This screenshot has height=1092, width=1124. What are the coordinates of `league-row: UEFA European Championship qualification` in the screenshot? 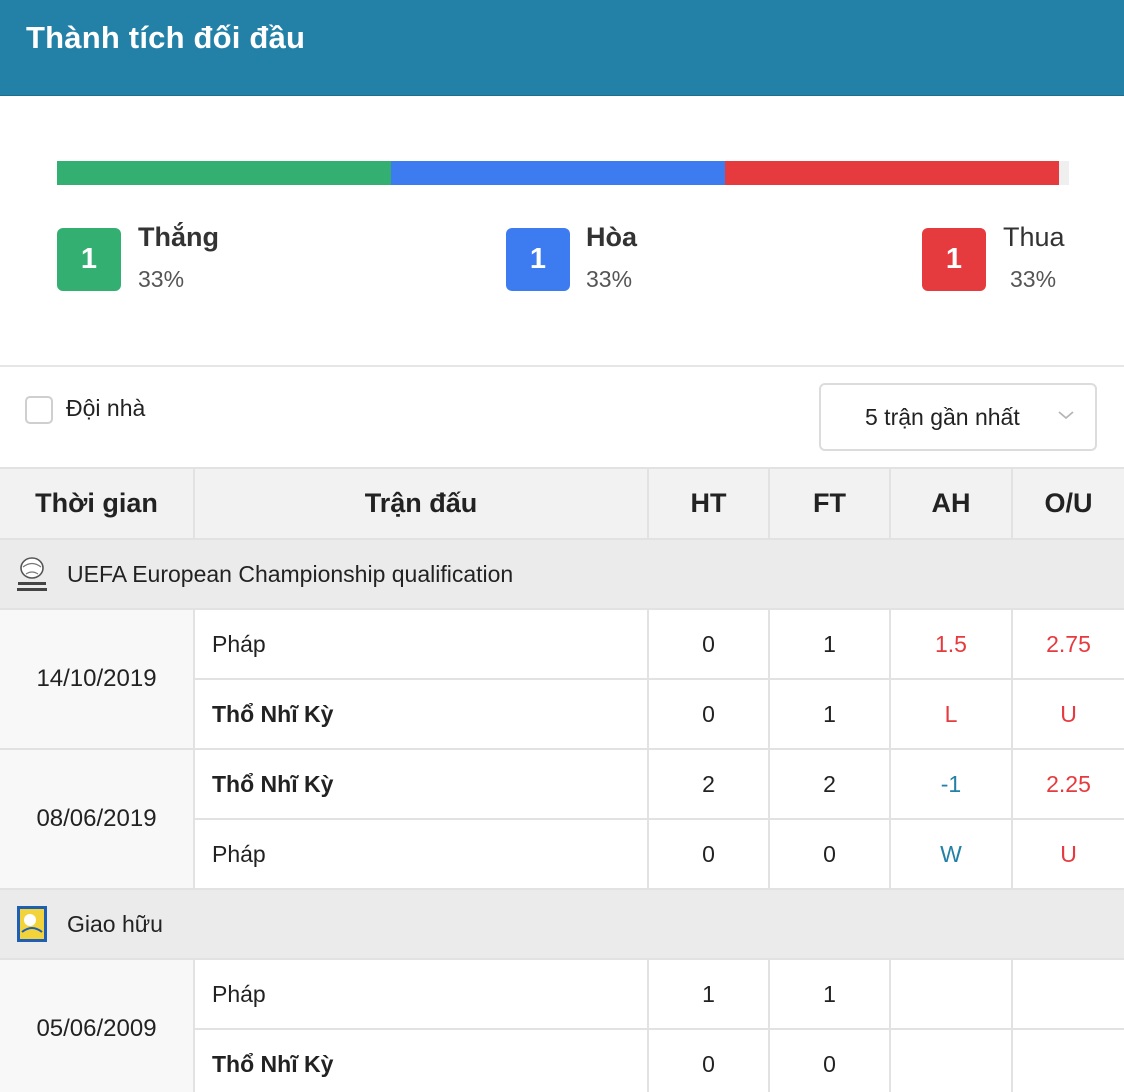 It's located at (562, 574).